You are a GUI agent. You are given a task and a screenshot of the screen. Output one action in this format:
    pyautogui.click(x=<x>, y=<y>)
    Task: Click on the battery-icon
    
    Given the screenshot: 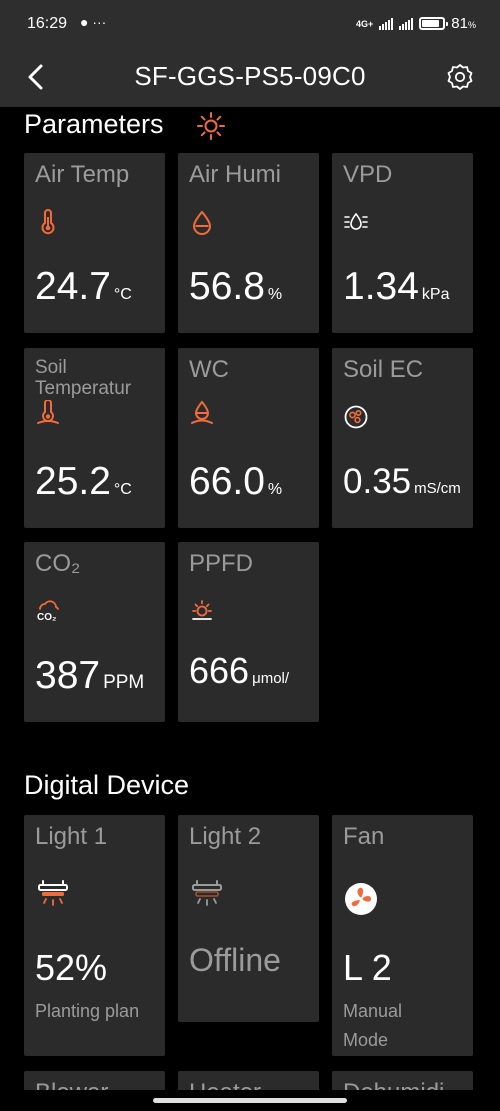 What is the action you would take?
    pyautogui.click(x=434, y=23)
    